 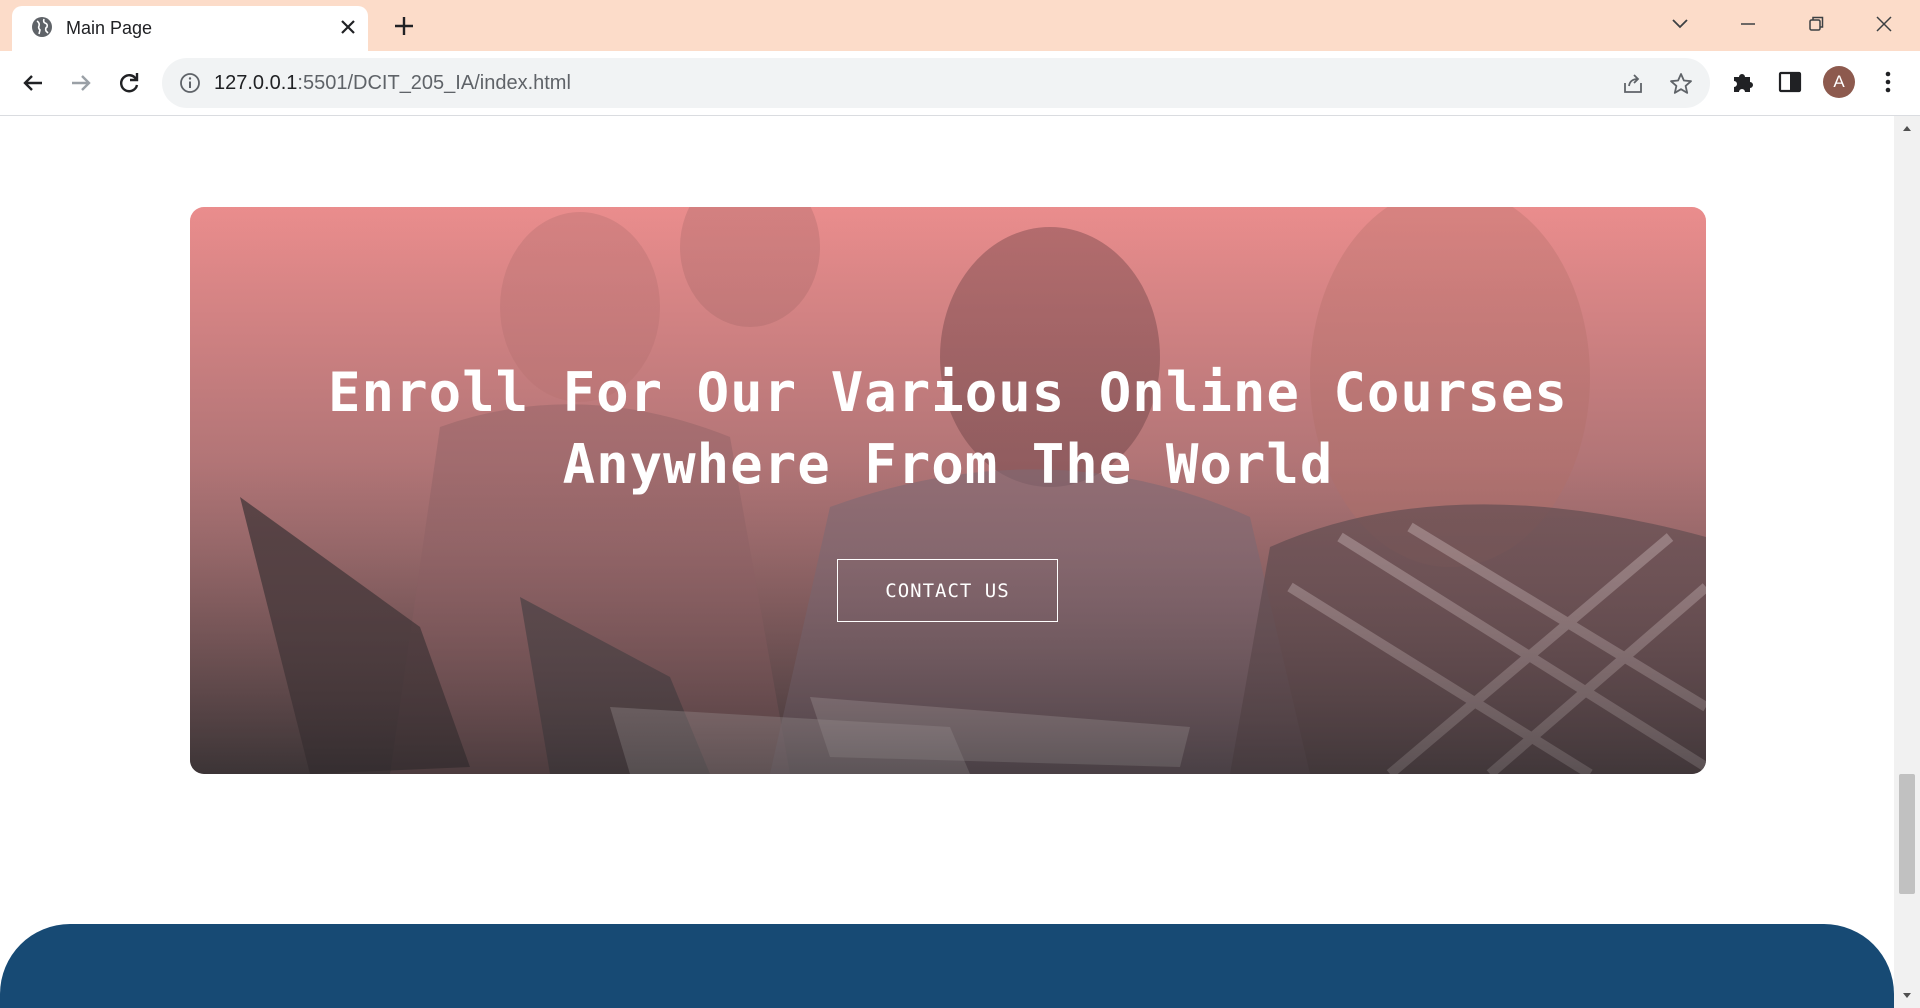 I want to click on browser-titlebar: Main Page, so click(x=960, y=25).